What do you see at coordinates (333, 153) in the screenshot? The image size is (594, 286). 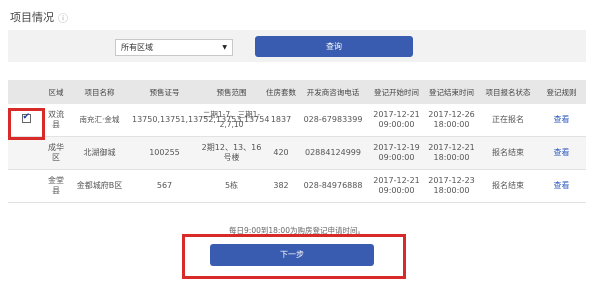 I see `phone-cell: 02884124999` at bounding box center [333, 153].